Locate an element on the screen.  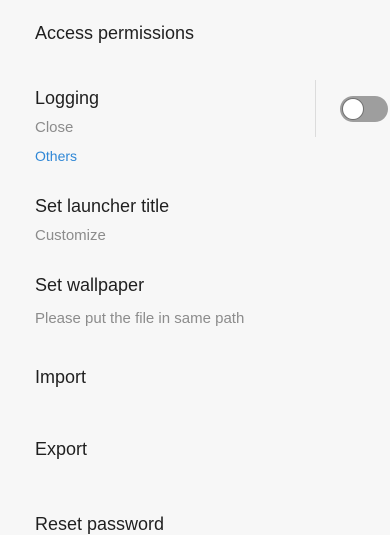
logging-toggle is located at coordinates (364, 109).